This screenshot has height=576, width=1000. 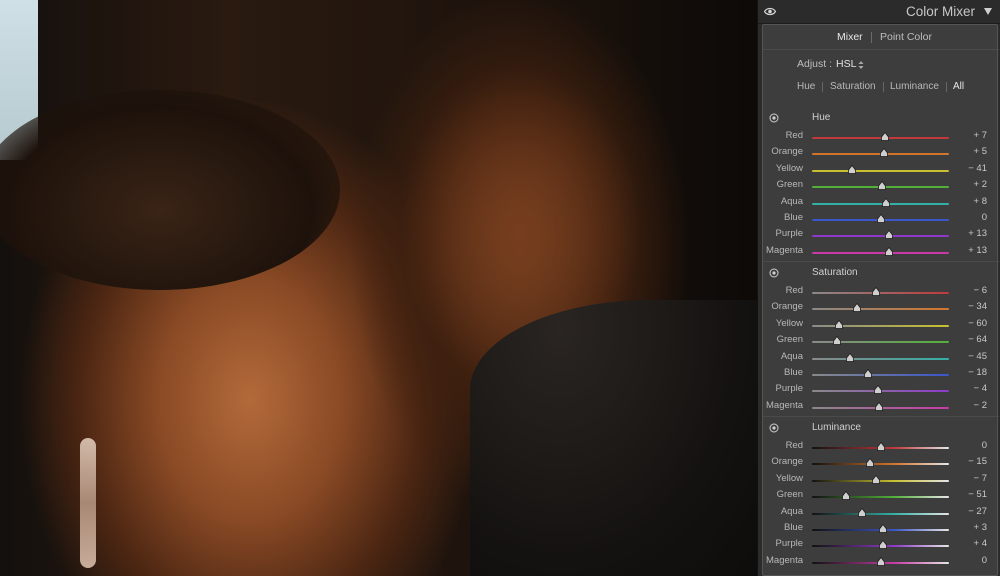 What do you see at coordinates (822, 87) in the screenshot?
I see `sub-tab-divider` at bounding box center [822, 87].